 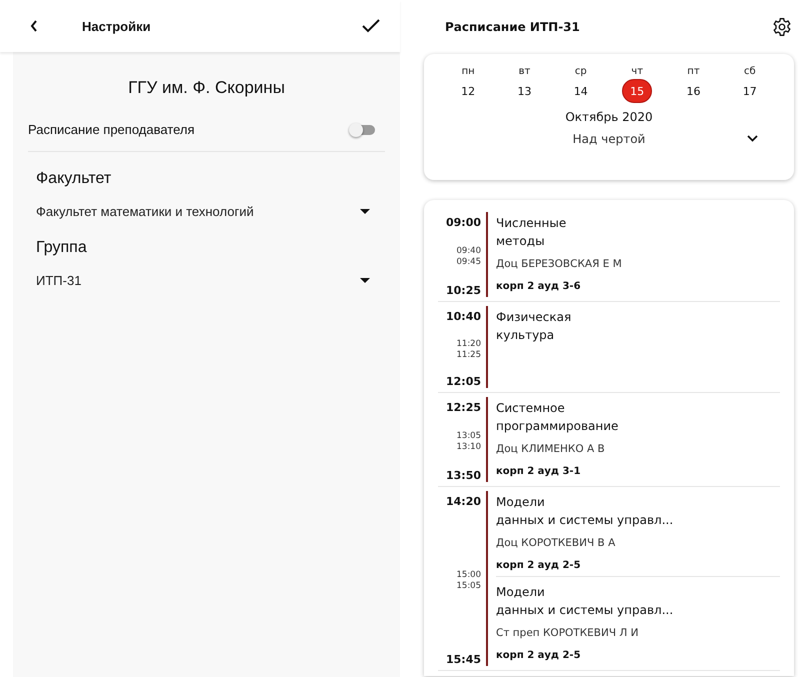 I want to click on weekday-label: сб, so click(x=749, y=71).